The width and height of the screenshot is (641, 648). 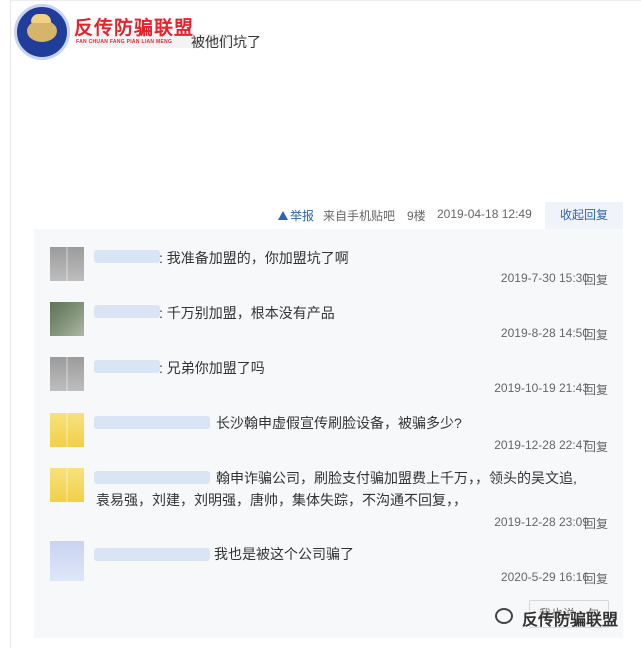 What do you see at coordinates (134, 28) in the screenshot?
I see `logo-title: 反传防骗联盟` at bounding box center [134, 28].